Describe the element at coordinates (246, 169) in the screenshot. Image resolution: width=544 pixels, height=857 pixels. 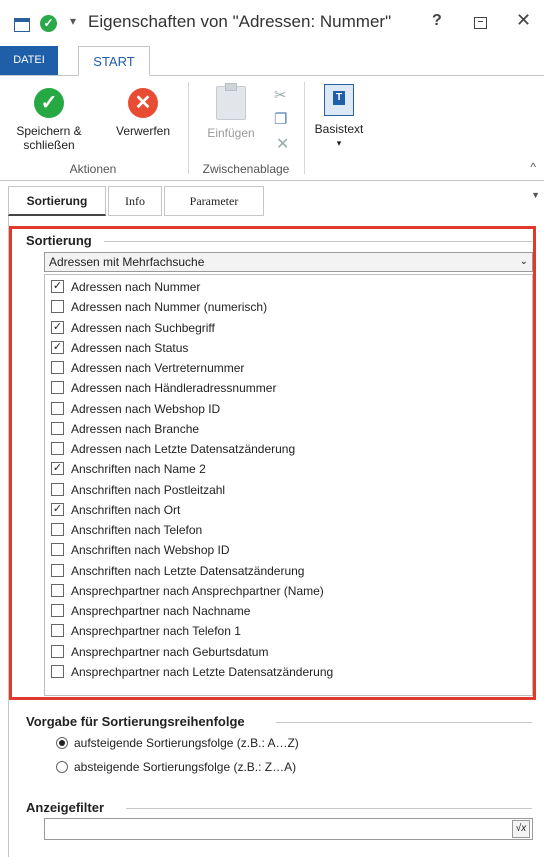
I see `group-label-zwischenablage: Zwischenablage` at that location.